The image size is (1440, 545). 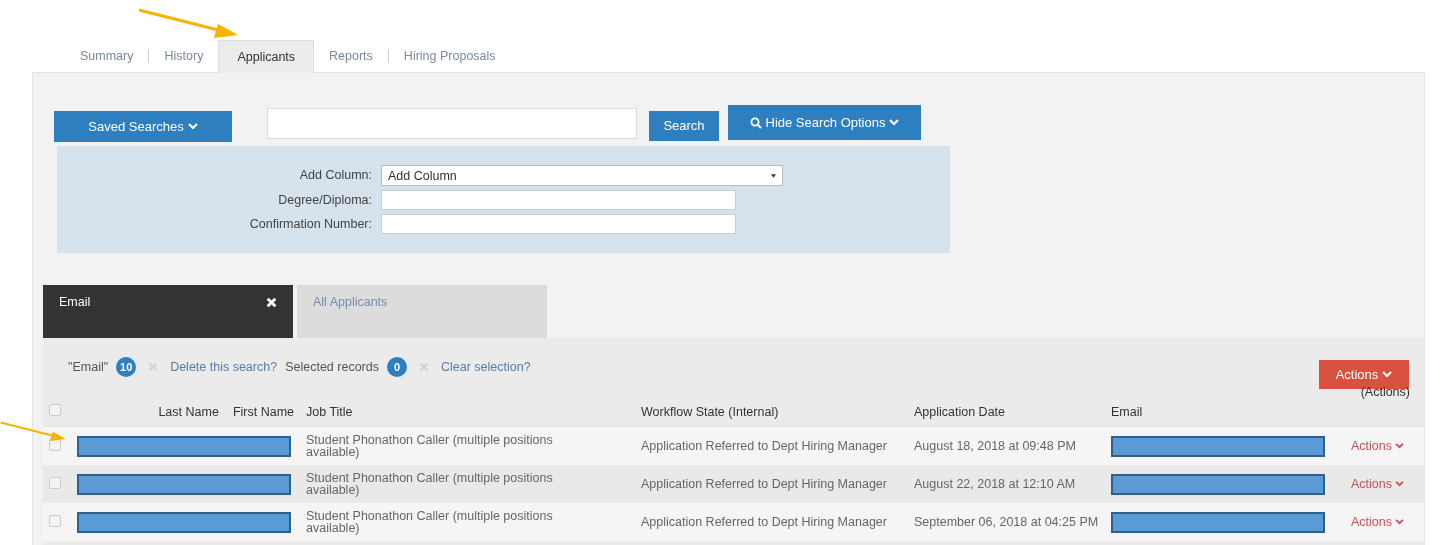 What do you see at coordinates (168, 311) in the screenshot?
I see `saved-search-tab: Email` at bounding box center [168, 311].